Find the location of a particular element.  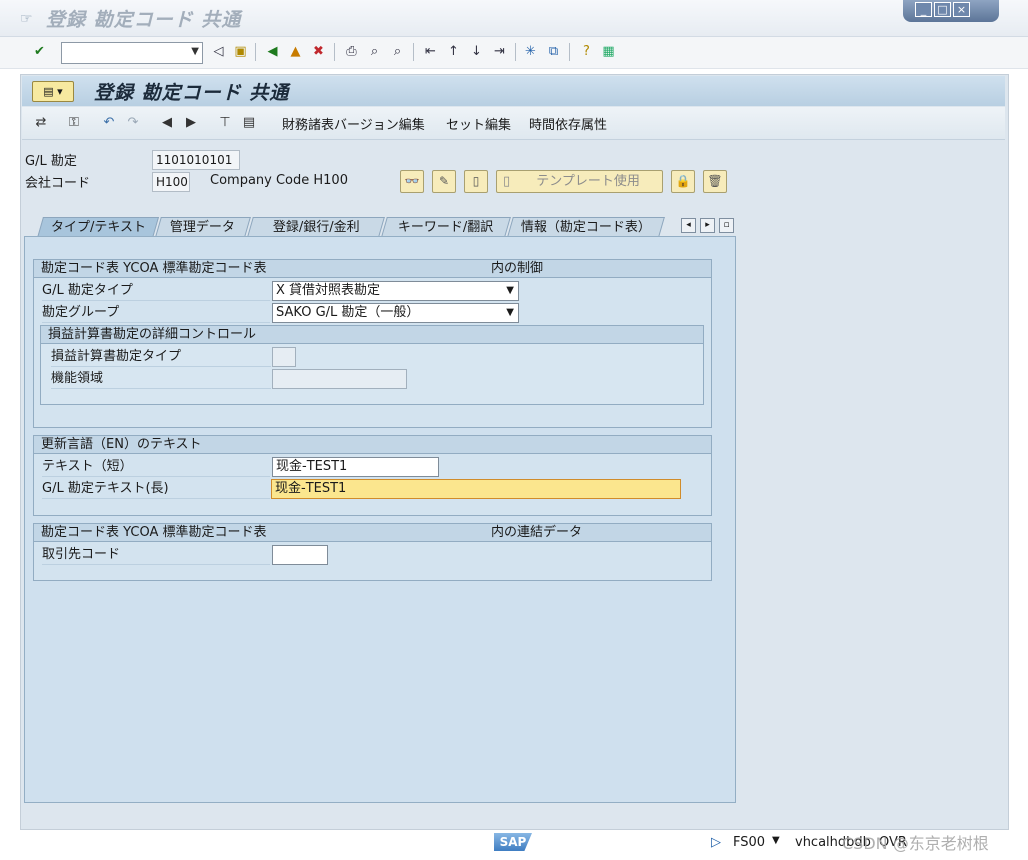

tab-scroll-right-icon: ▸ is located at coordinates (707, 225).